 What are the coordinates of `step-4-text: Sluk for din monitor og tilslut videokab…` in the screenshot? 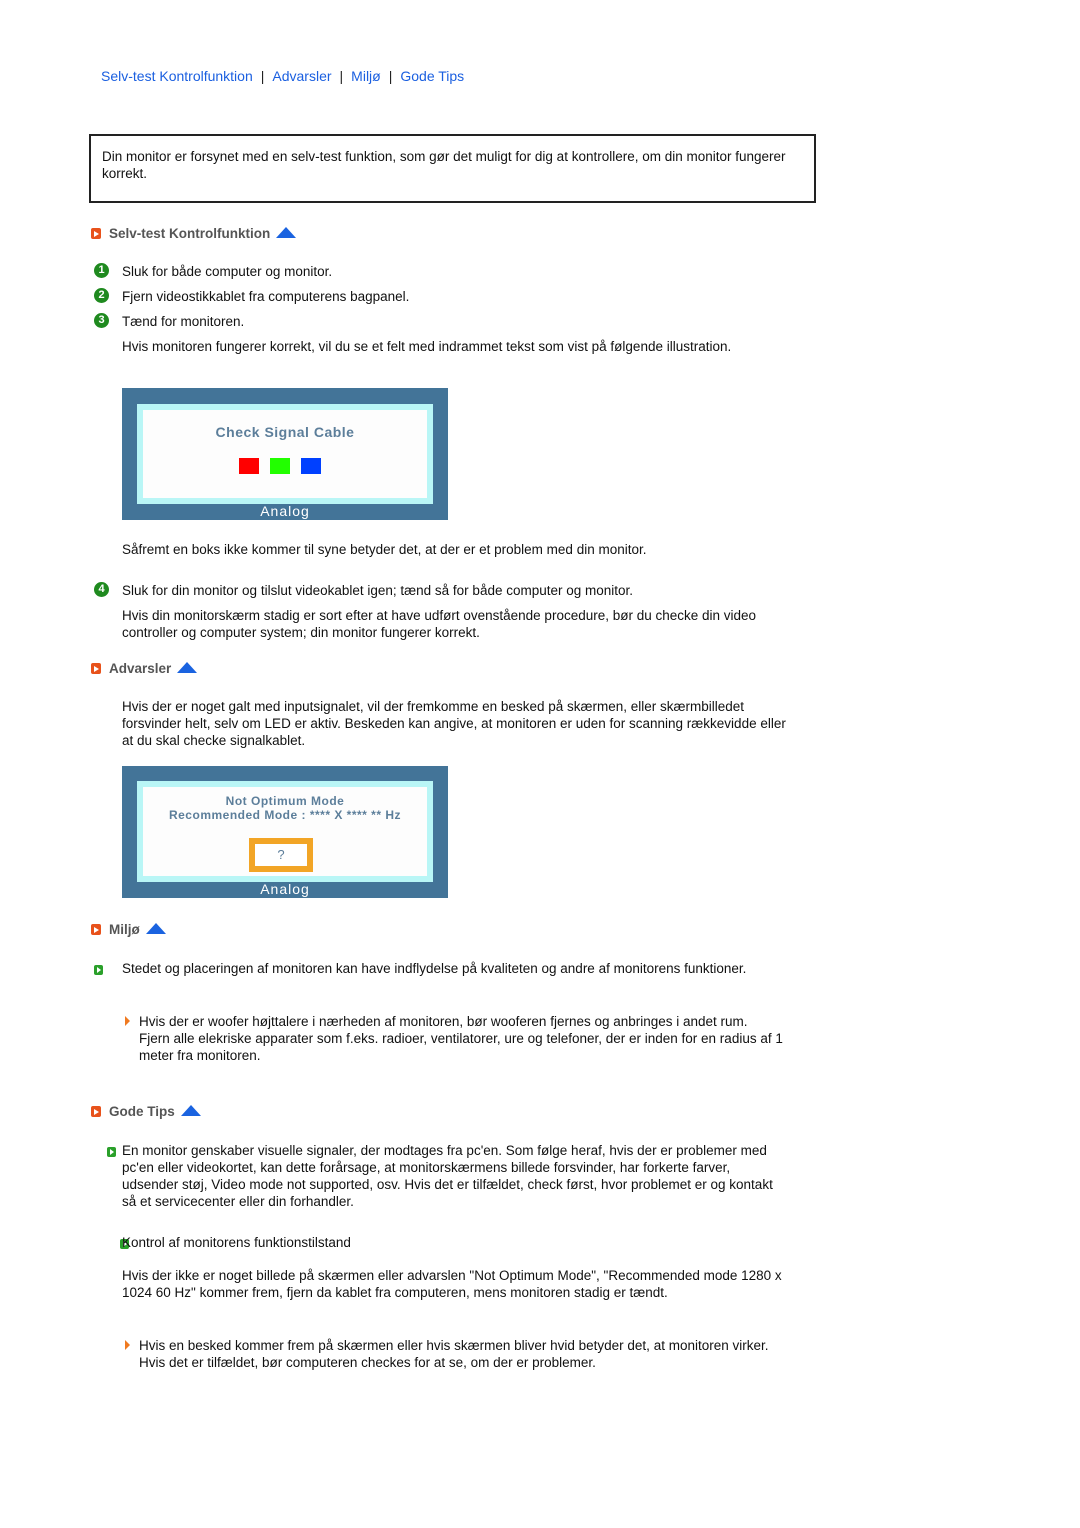 It's located at (378, 590).